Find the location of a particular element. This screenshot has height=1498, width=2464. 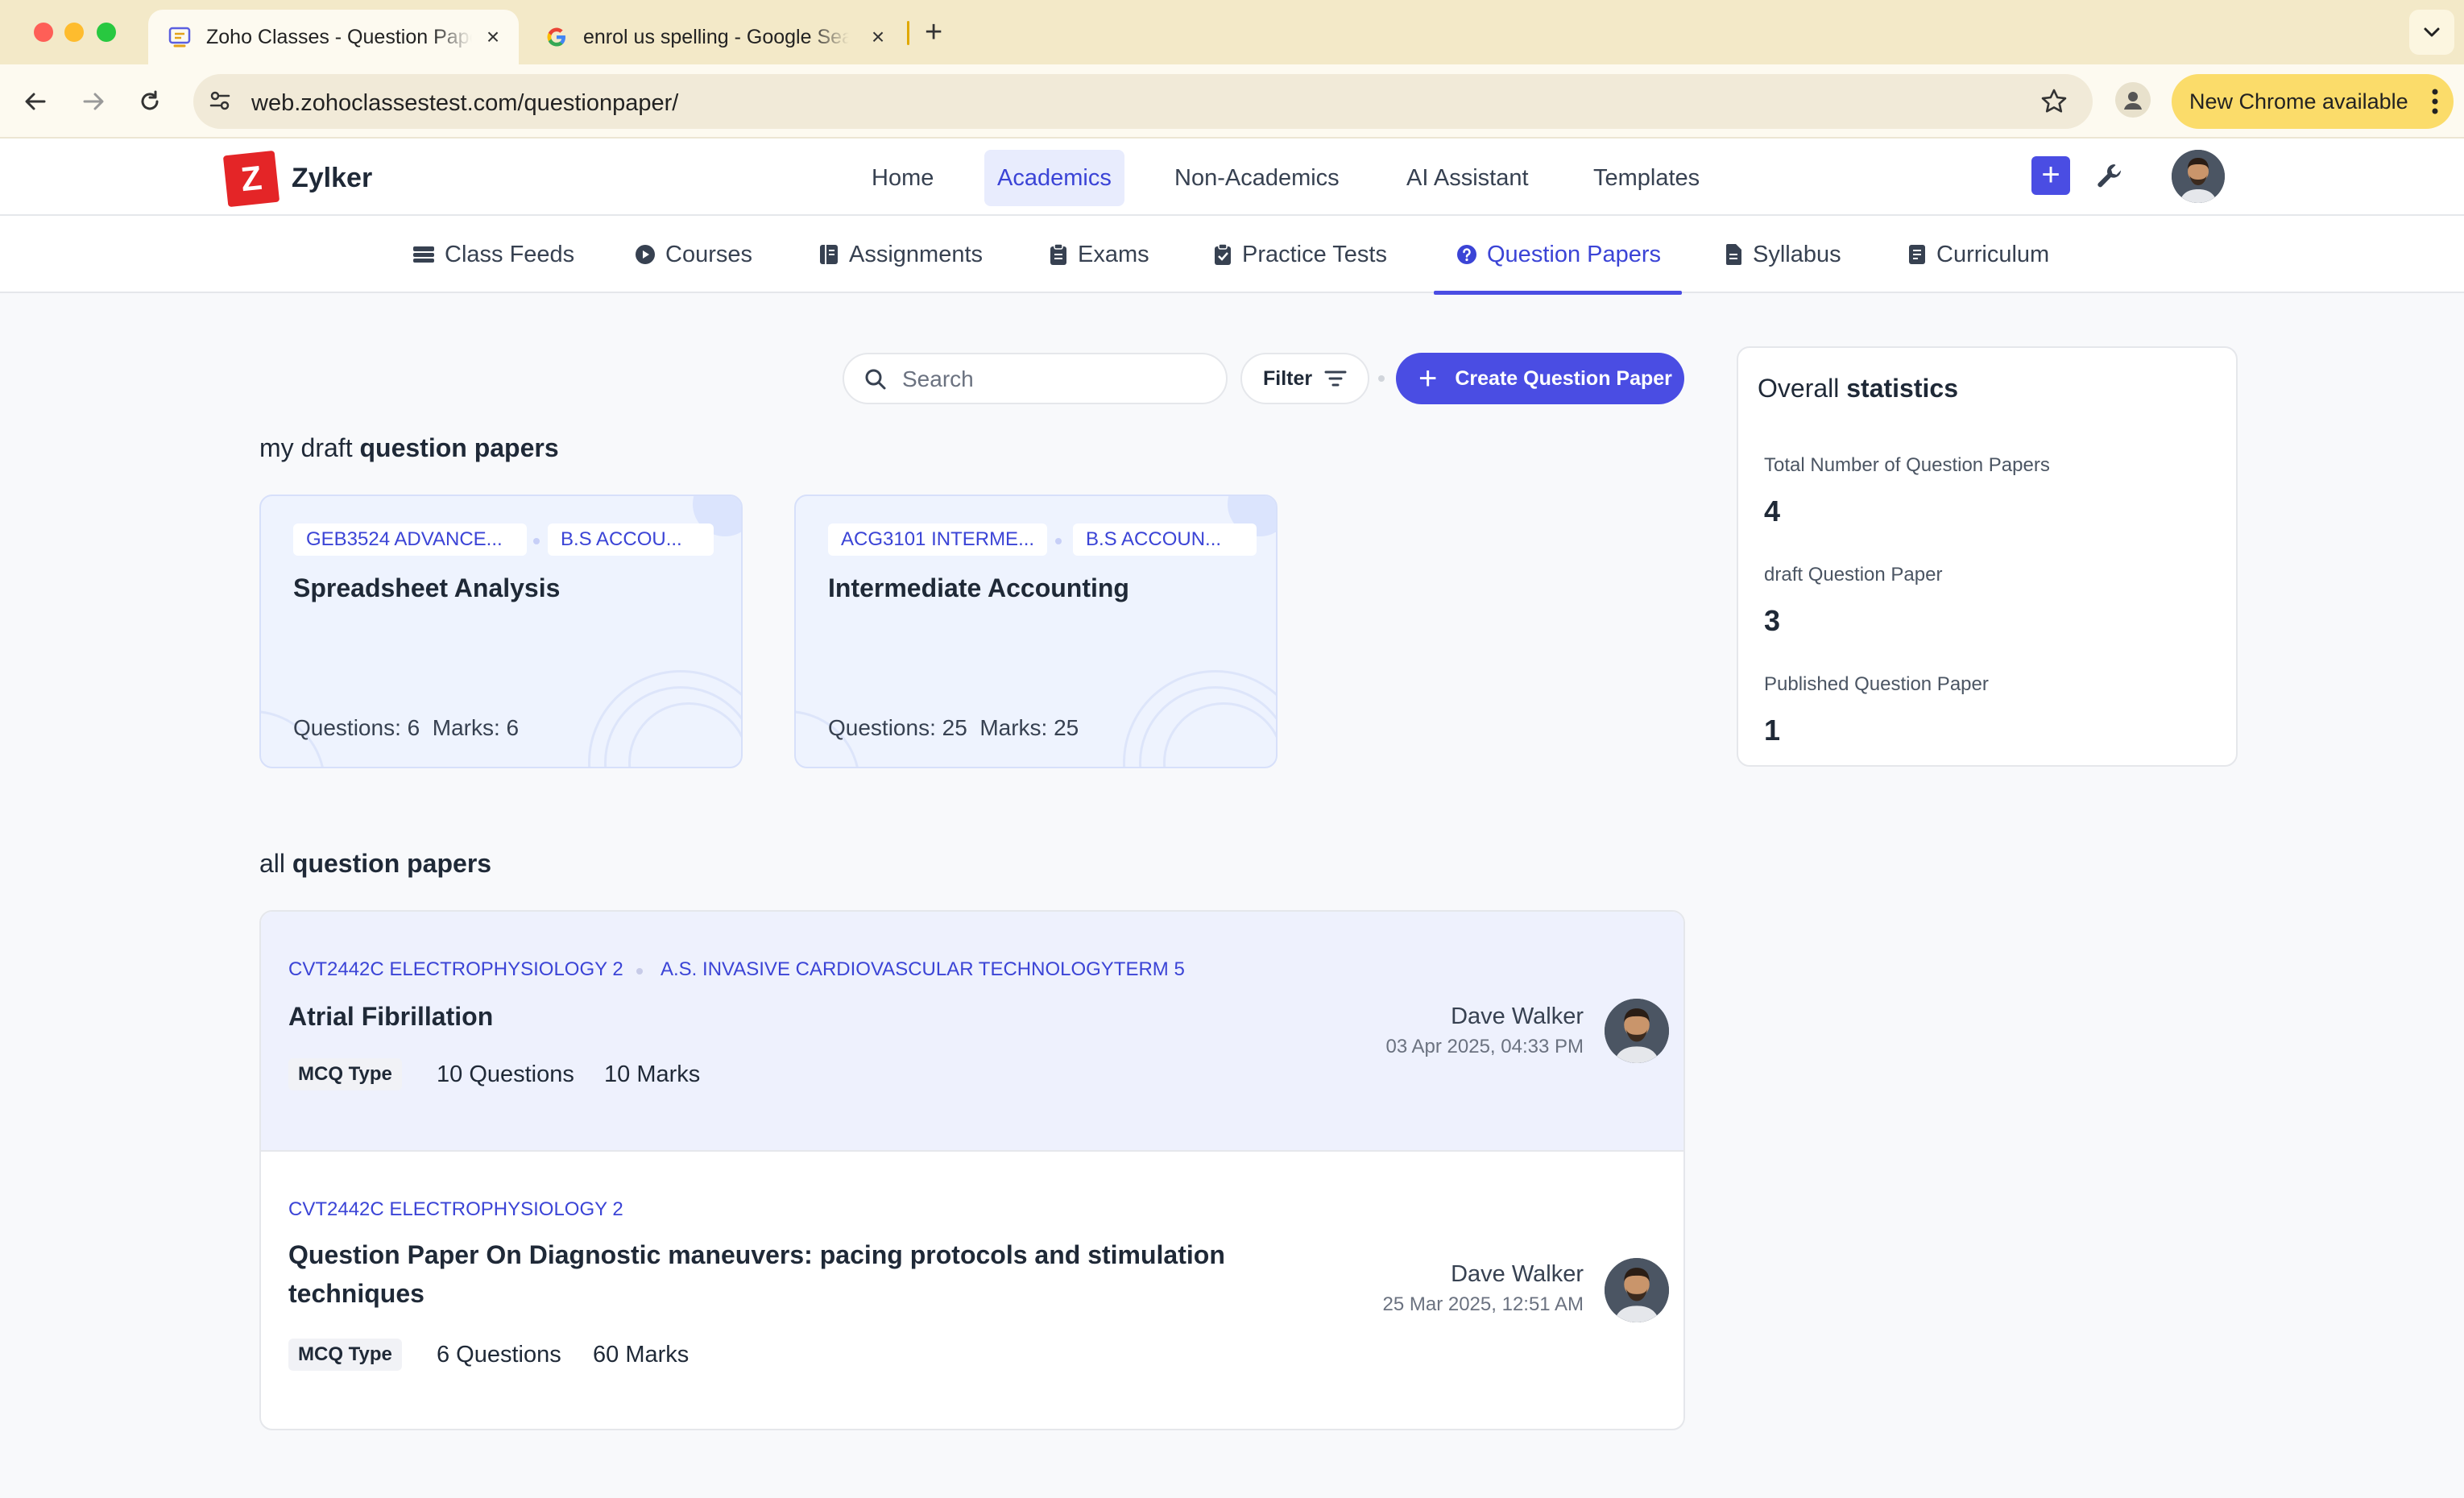

subnav-class-feeds: Class Feeds is located at coordinates (493, 254).